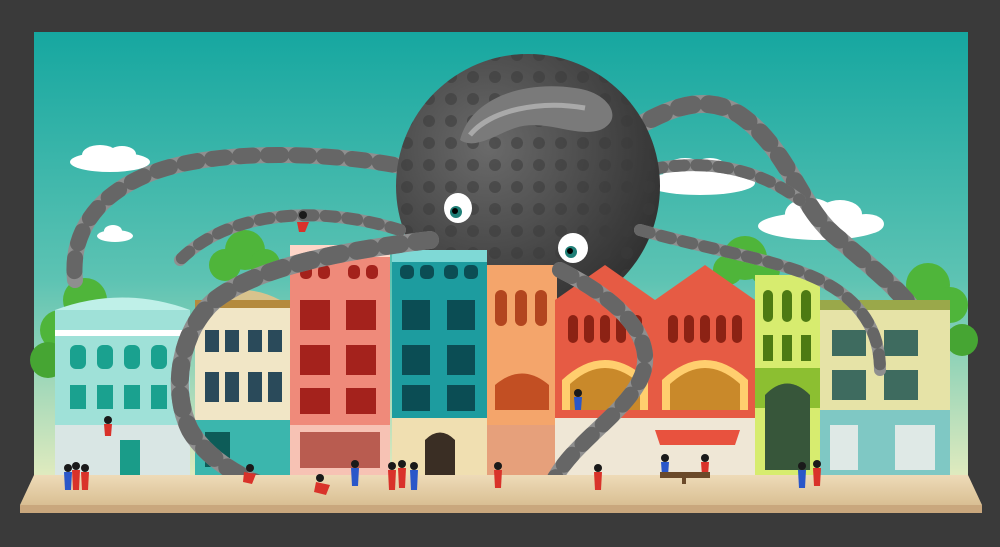 The image size is (1000, 547). What do you see at coordinates (122, 386) in the screenshot?
I see `building-mint-villa` at bounding box center [122, 386].